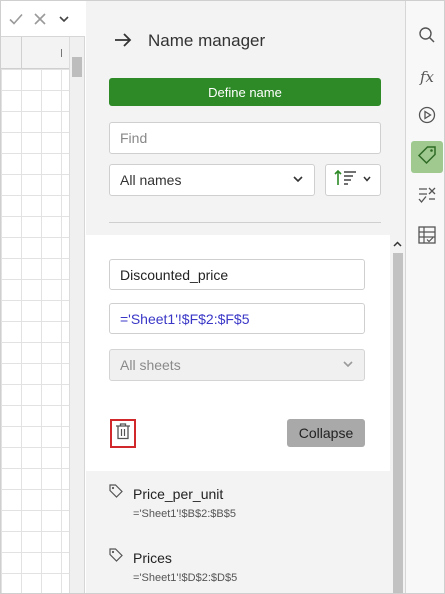 The width and height of the screenshot is (445, 594). What do you see at coordinates (77, 67) in the screenshot?
I see `sheet-scrollbar-thumb` at bounding box center [77, 67].